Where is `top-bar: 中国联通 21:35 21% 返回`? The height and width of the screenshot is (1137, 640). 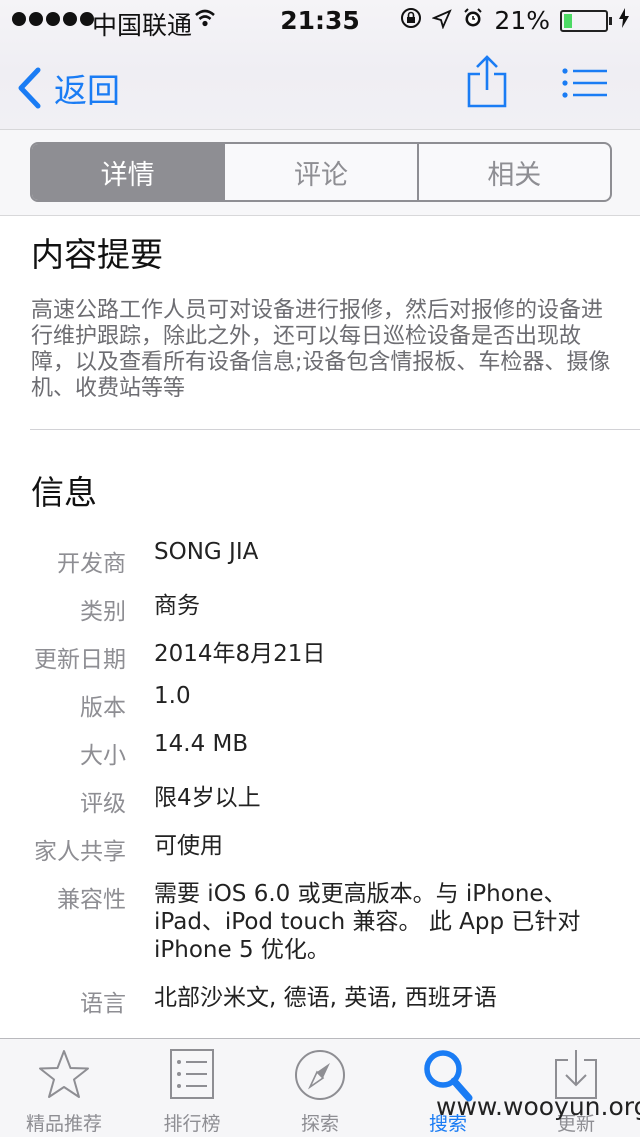
top-bar: 中国联通 21:35 21% 返回 is located at coordinates (320, 65).